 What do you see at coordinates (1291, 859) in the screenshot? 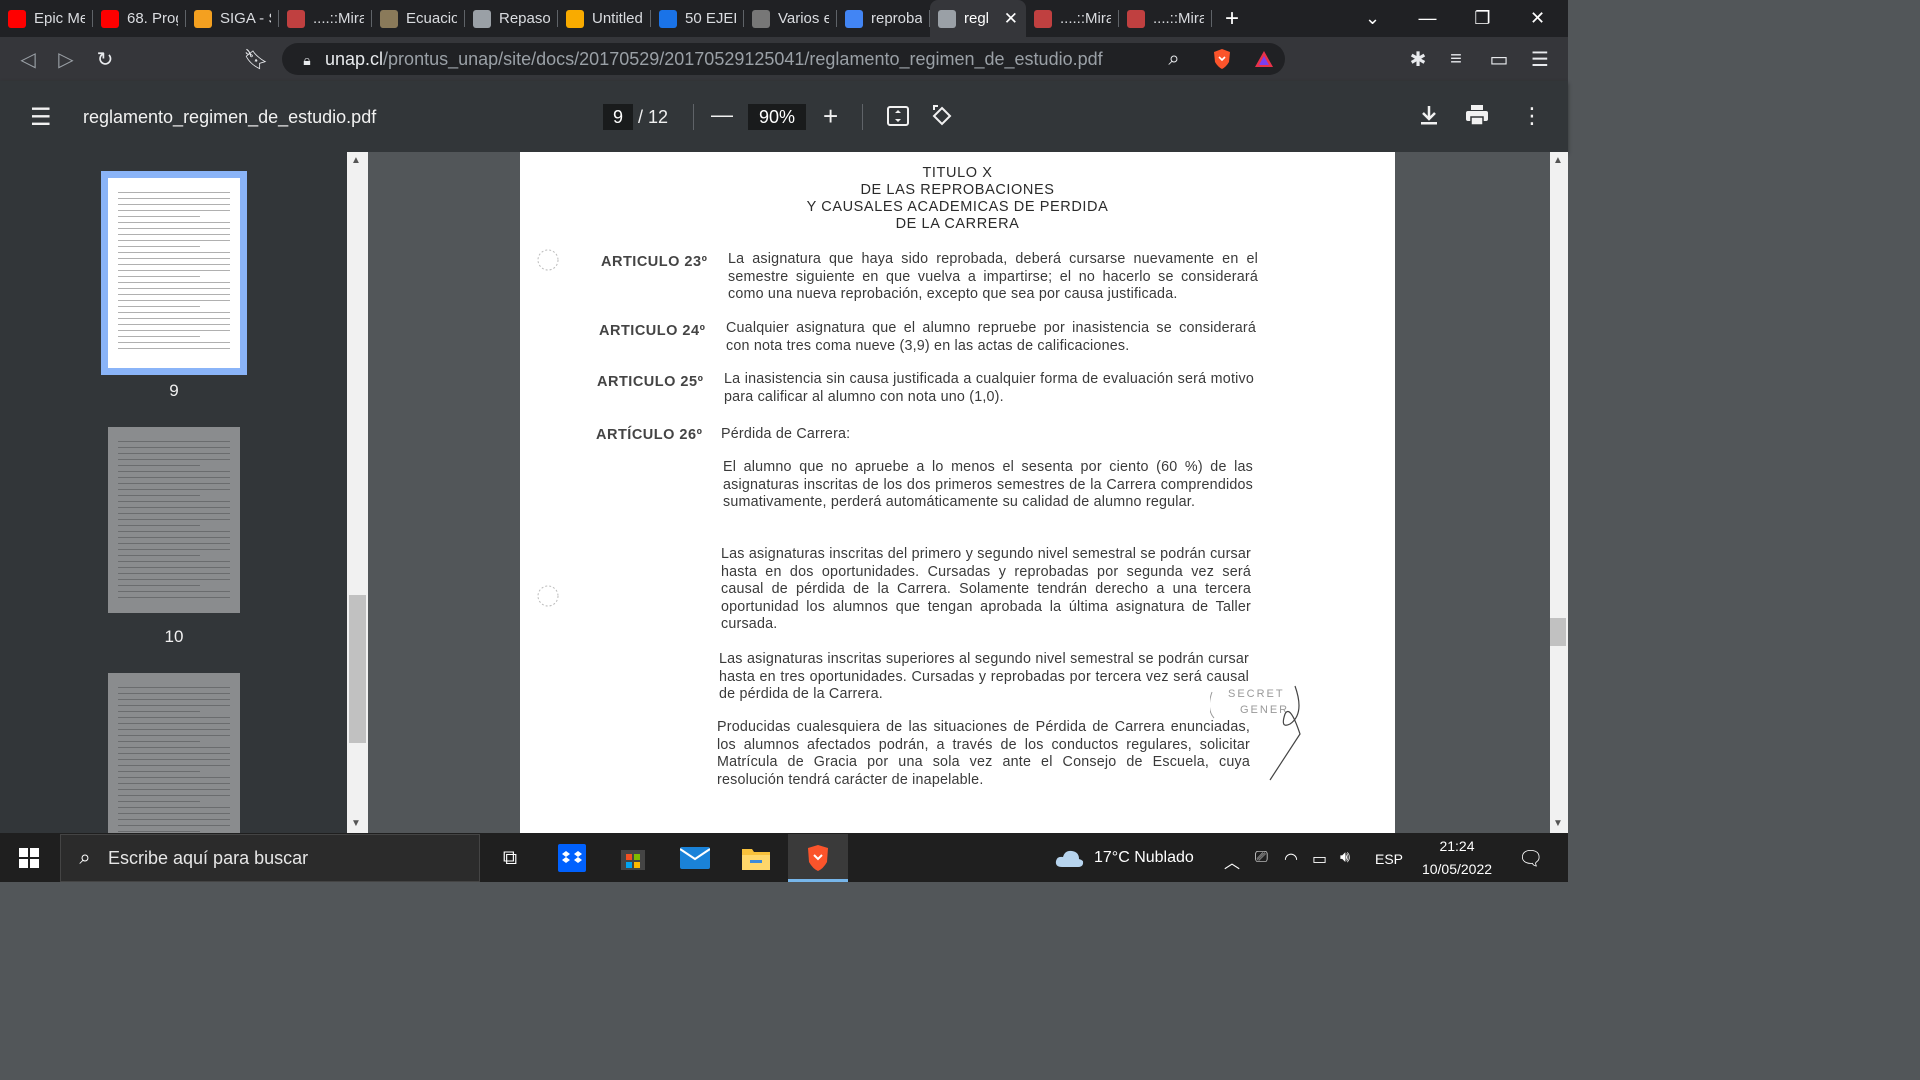
I see `wifi-icon: ◠` at bounding box center [1291, 859].